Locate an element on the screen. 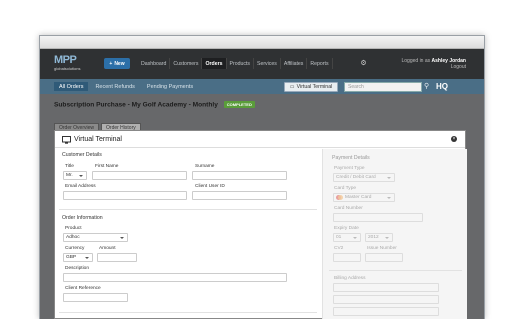  cv2-field is located at coordinates (347, 257).